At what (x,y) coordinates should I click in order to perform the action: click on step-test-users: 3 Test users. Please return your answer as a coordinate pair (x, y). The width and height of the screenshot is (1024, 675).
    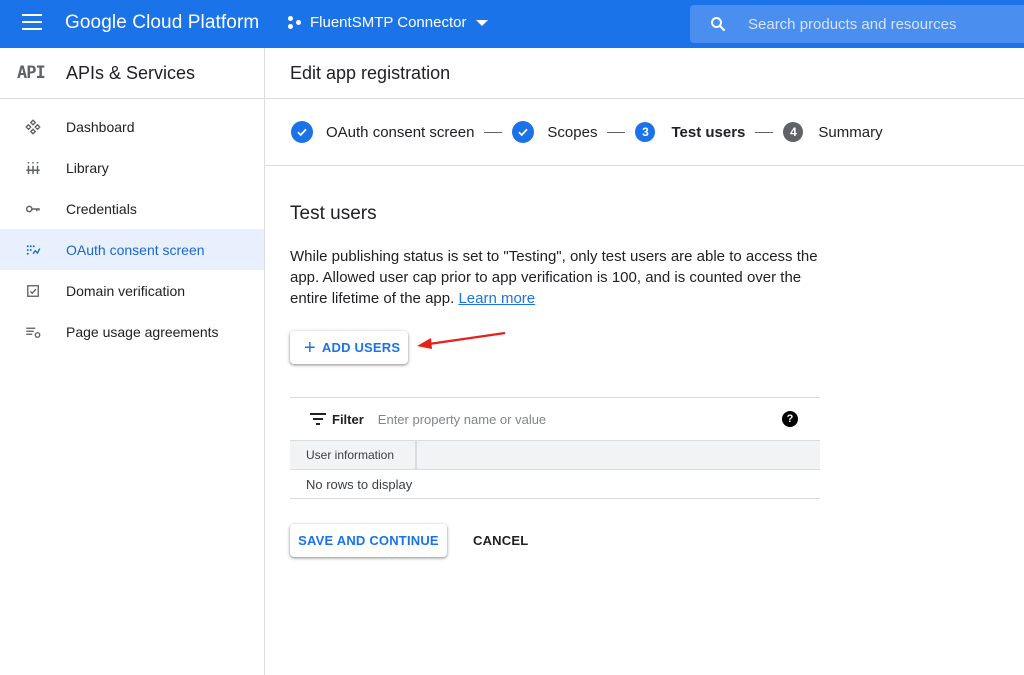
    Looking at the image, I should click on (690, 132).